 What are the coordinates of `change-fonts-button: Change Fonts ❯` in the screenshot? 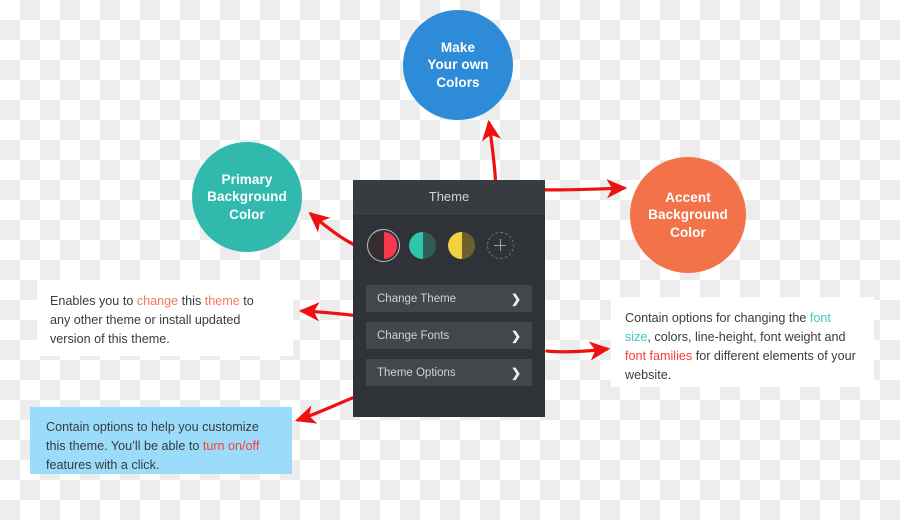 It's located at (449, 335).